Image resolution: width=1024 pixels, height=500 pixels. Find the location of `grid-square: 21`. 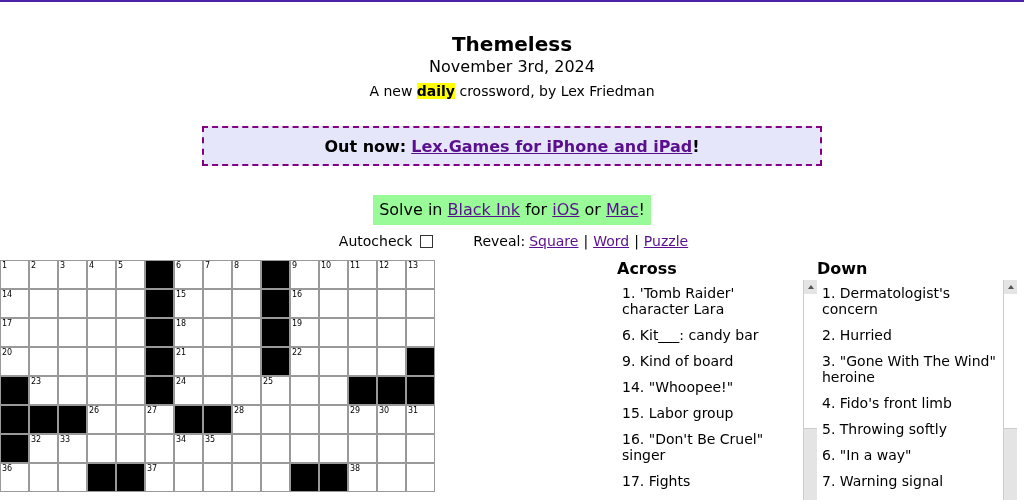

grid-square: 21 is located at coordinates (188, 361).